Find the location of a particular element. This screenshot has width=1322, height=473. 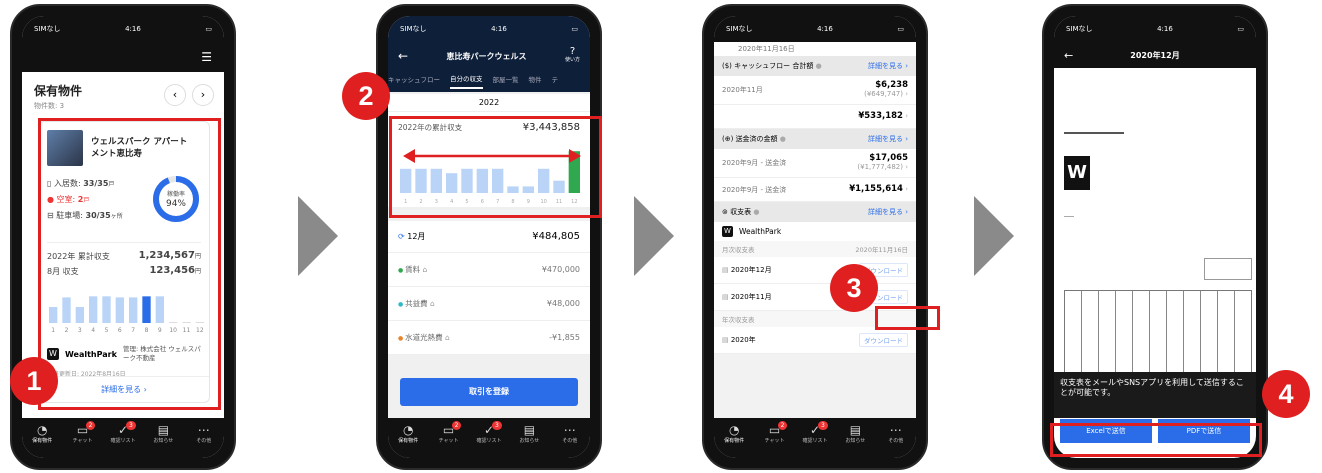

amount-value-wrap: $6,238 (¥649,747) › is located at coordinates (886, 90).